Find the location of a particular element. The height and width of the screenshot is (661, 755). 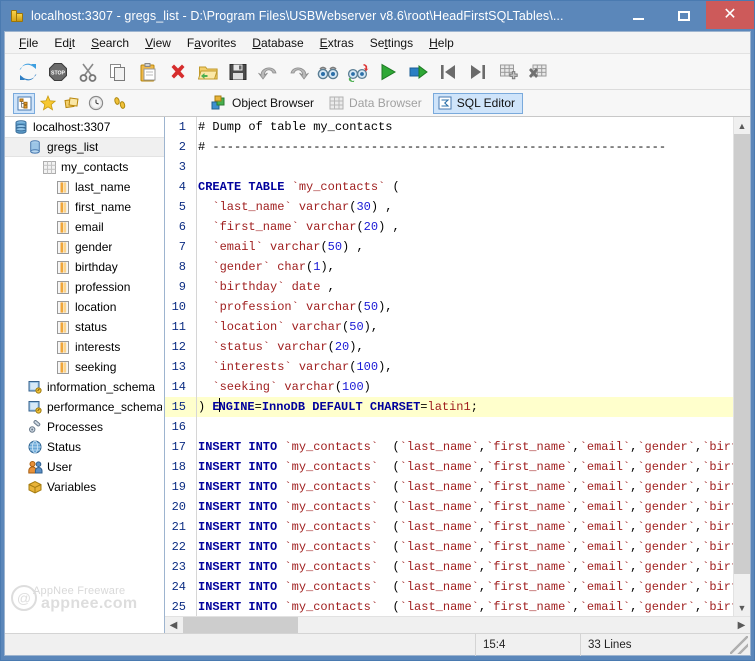

sql-icon is located at coordinates (445, 103).